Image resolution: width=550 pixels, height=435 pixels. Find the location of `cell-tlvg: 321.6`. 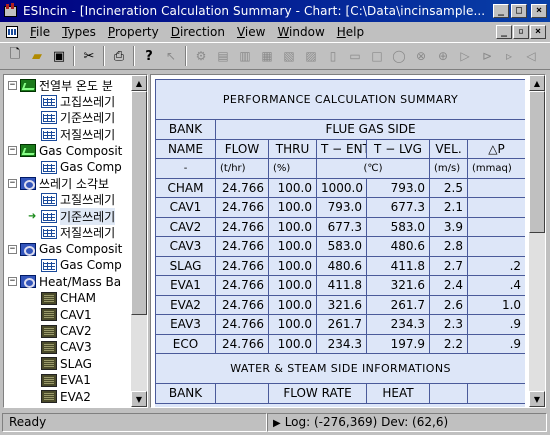

cell-tlvg: 321.6 is located at coordinates (398, 285).